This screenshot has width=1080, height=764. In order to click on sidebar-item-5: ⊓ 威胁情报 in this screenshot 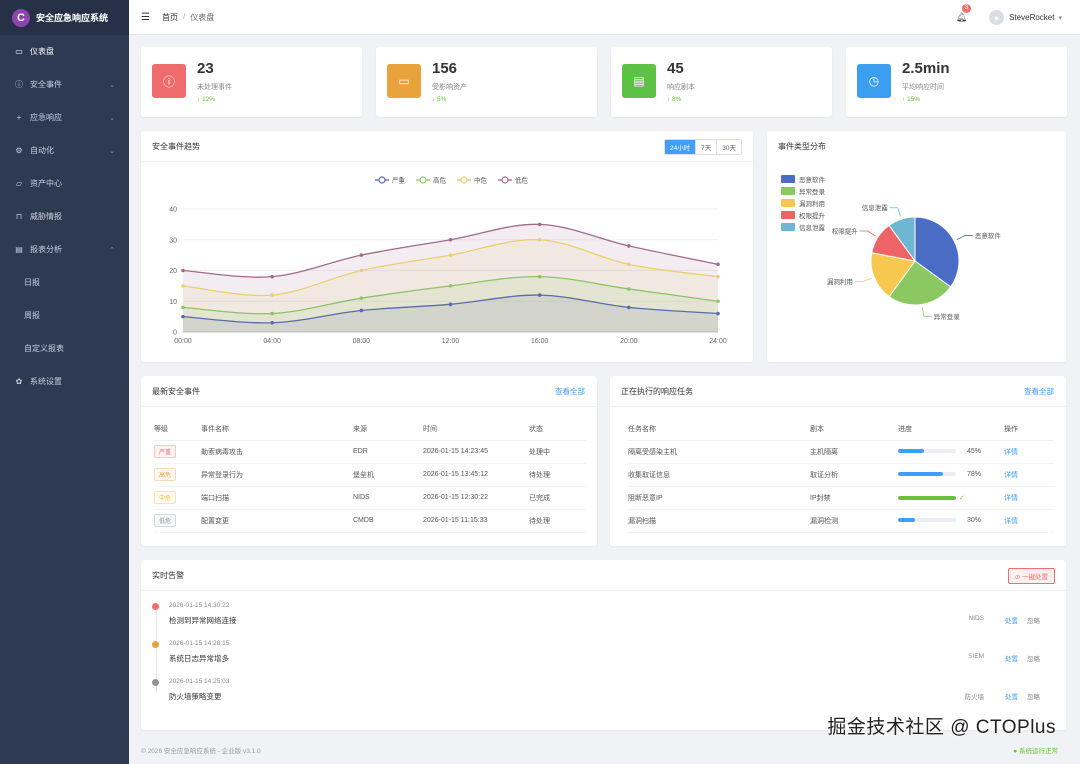, I will do `click(64, 216)`.